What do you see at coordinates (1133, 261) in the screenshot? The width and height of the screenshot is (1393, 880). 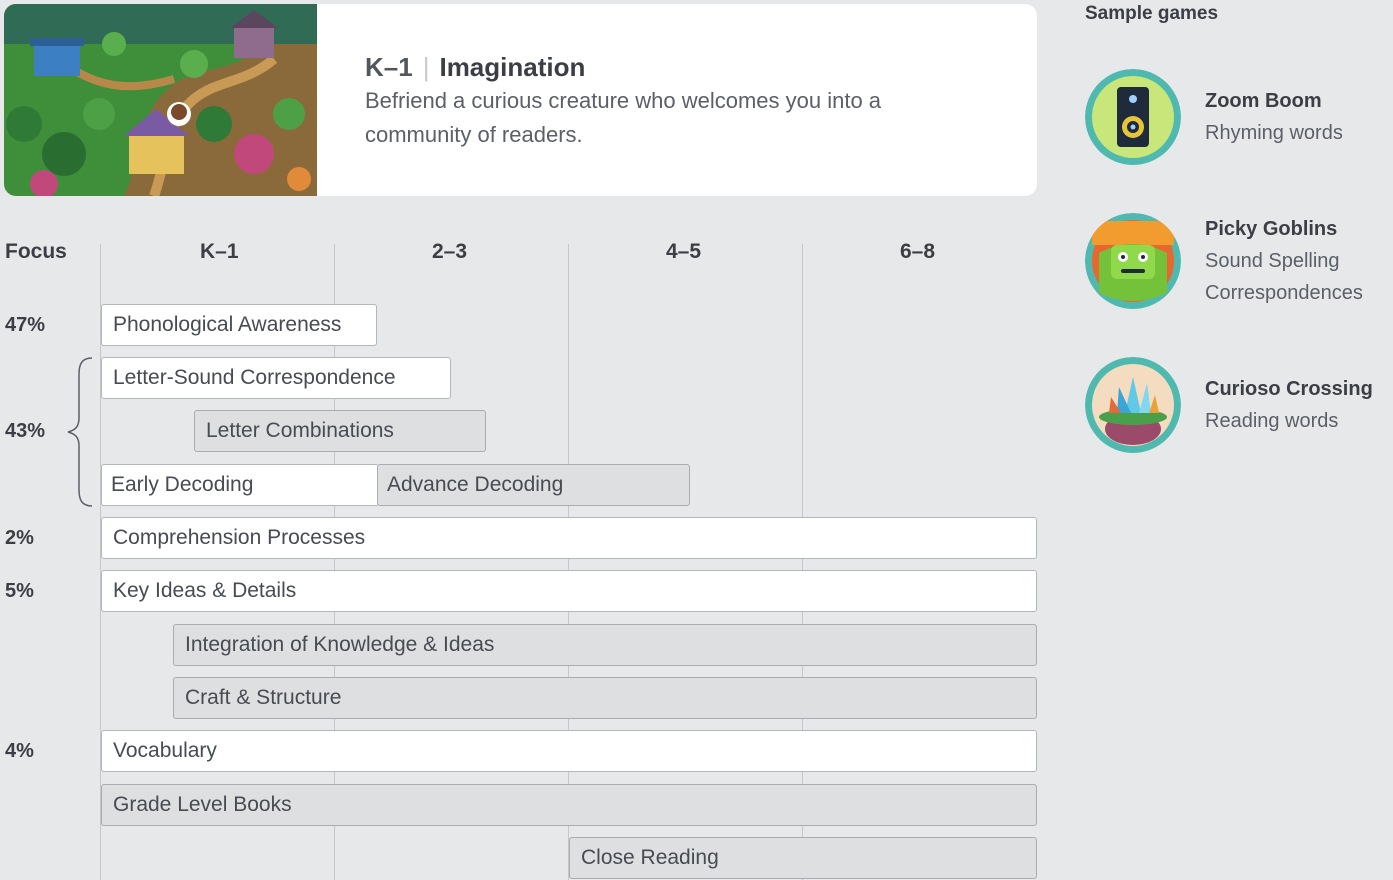 I see `goblin-icon` at bounding box center [1133, 261].